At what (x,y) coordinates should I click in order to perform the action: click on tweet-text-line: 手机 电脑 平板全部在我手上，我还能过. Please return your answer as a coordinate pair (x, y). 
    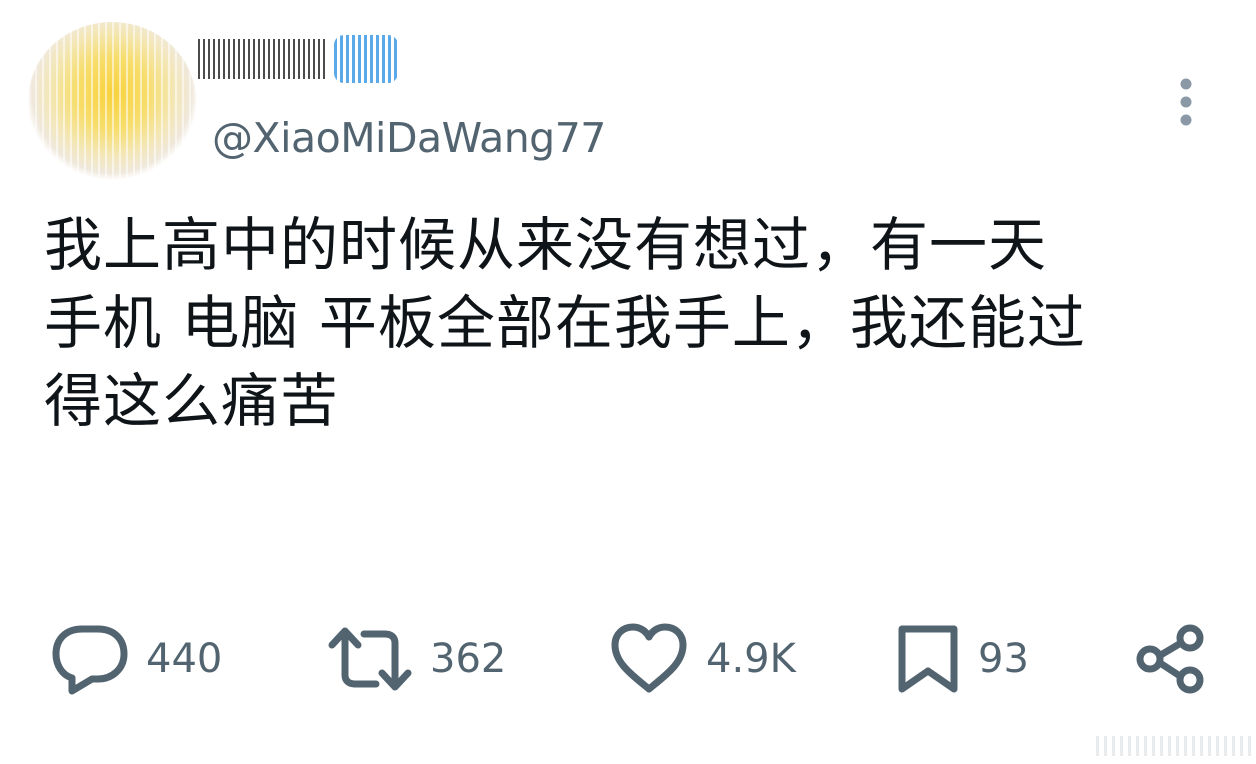
    Looking at the image, I should click on (565, 323).